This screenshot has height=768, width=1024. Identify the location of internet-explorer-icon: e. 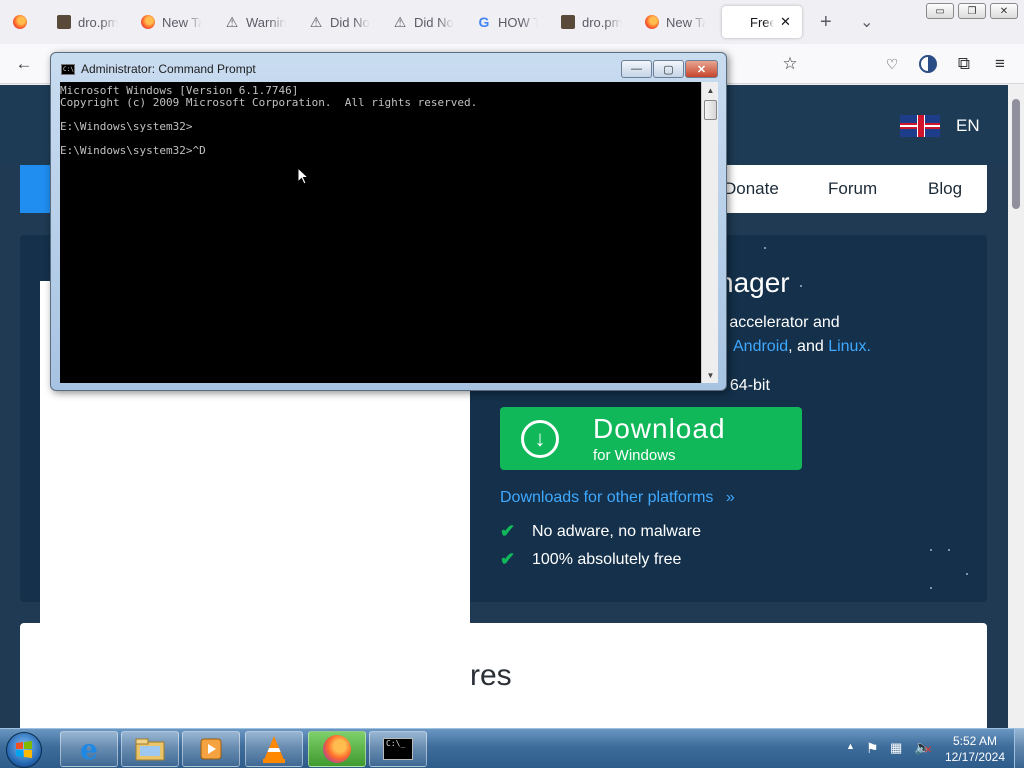
(89, 749).